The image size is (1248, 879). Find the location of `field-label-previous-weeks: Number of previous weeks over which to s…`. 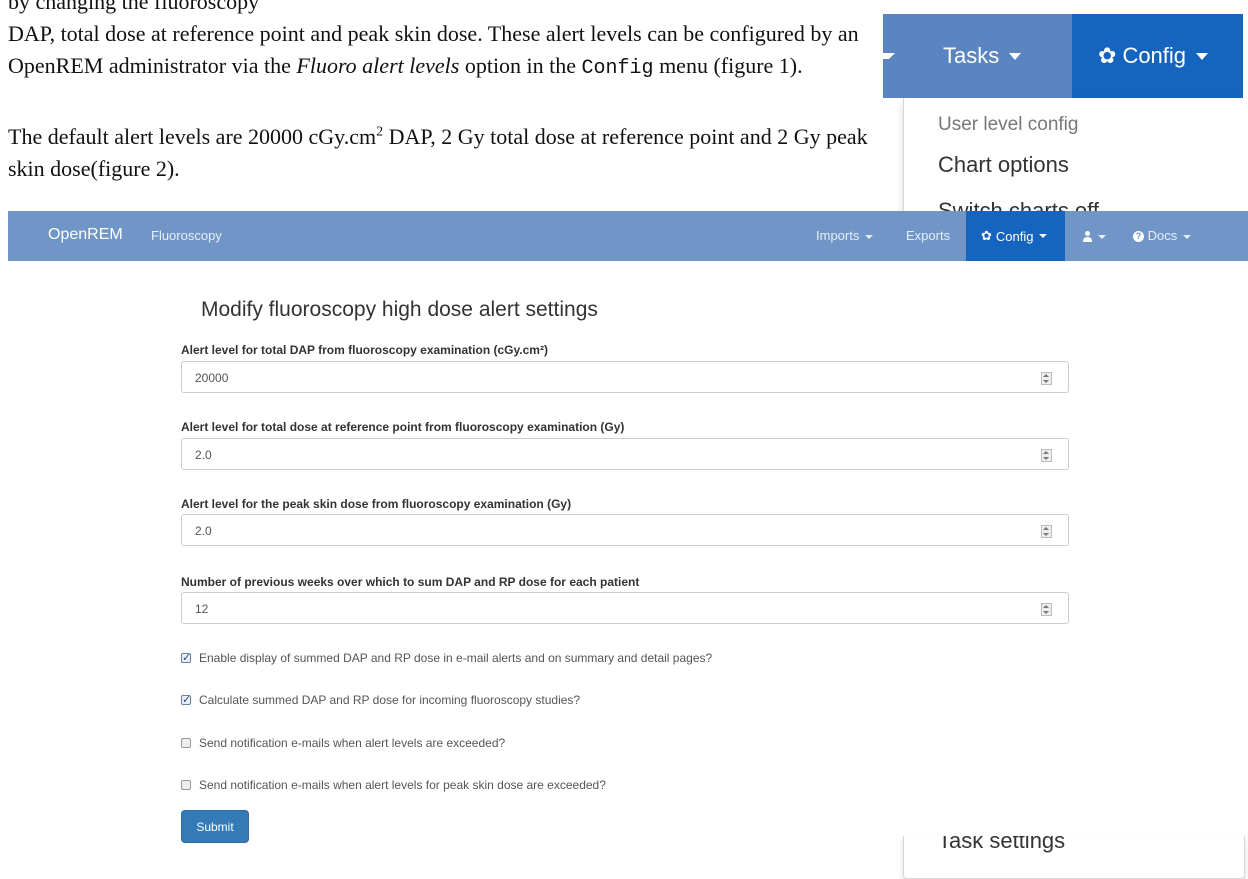

field-label-previous-weeks: Number of previous weeks over which to s… is located at coordinates (410, 582).